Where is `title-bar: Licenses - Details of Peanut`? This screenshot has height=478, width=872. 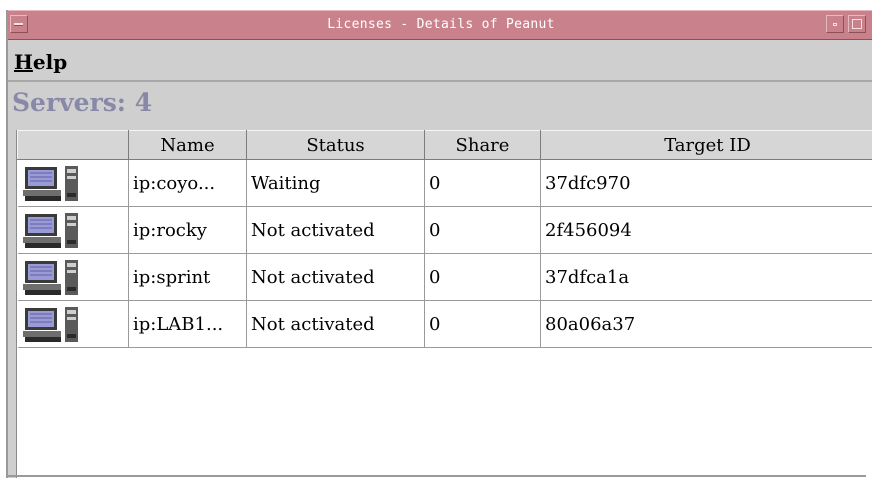 title-bar: Licenses - Details of Peanut is located at coordinates (440, 25).